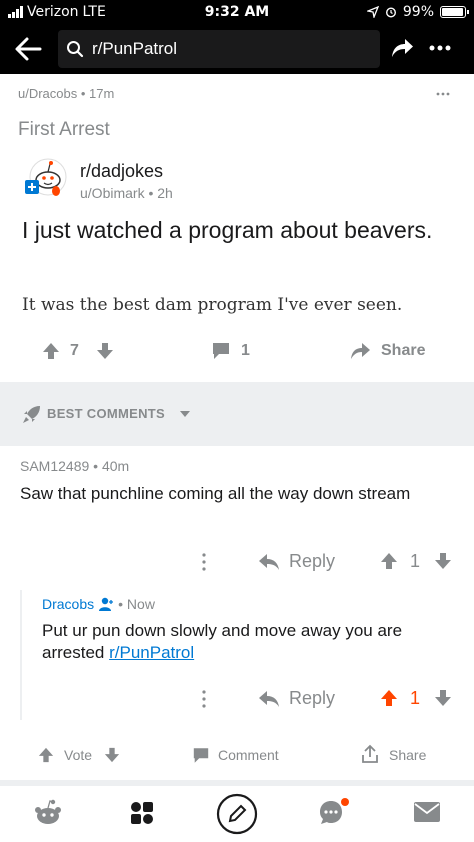 The height and width of the screenshot is (842, 474). I want to click on share-arrow-icon, so click(360, 351).